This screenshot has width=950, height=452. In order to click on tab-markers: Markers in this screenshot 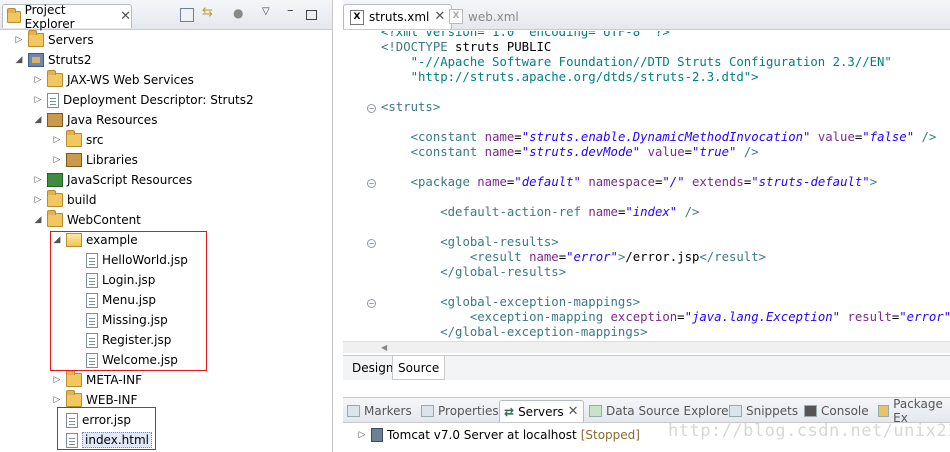, I will do `click(379, 411)`.